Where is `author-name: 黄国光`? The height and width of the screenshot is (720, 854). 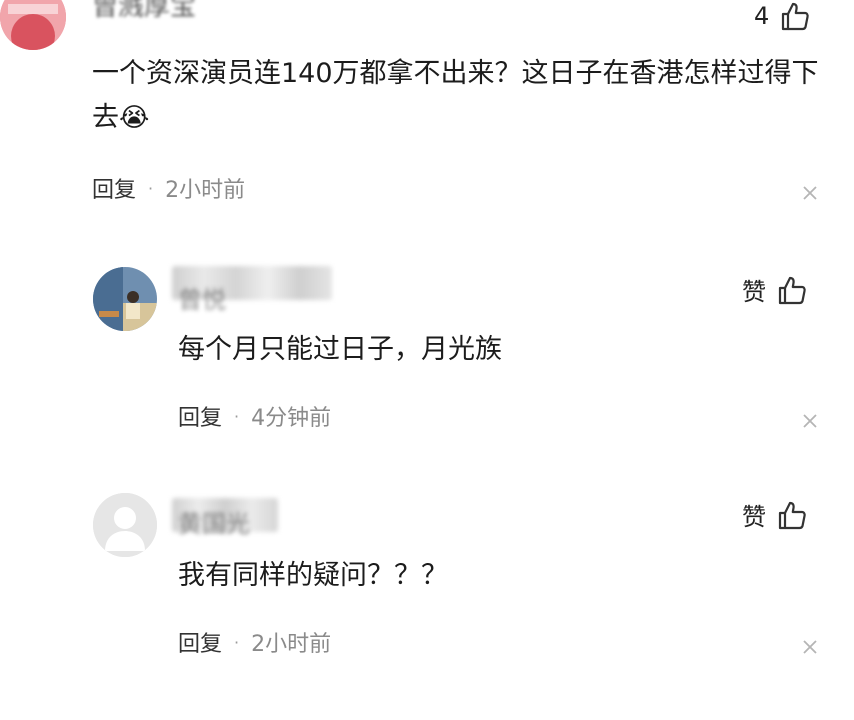 author-name: 黄国光 is located at coordinates (214, 524).